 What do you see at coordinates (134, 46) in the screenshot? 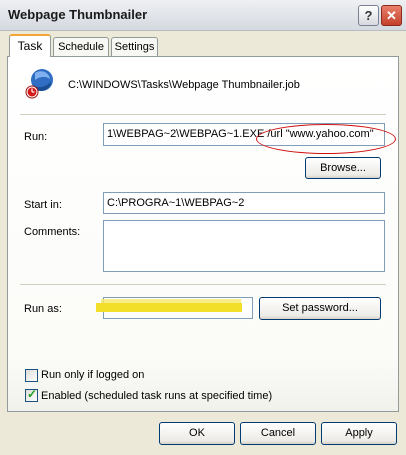
I see `tab-settings: Settings` at bounding box center [134, 46].